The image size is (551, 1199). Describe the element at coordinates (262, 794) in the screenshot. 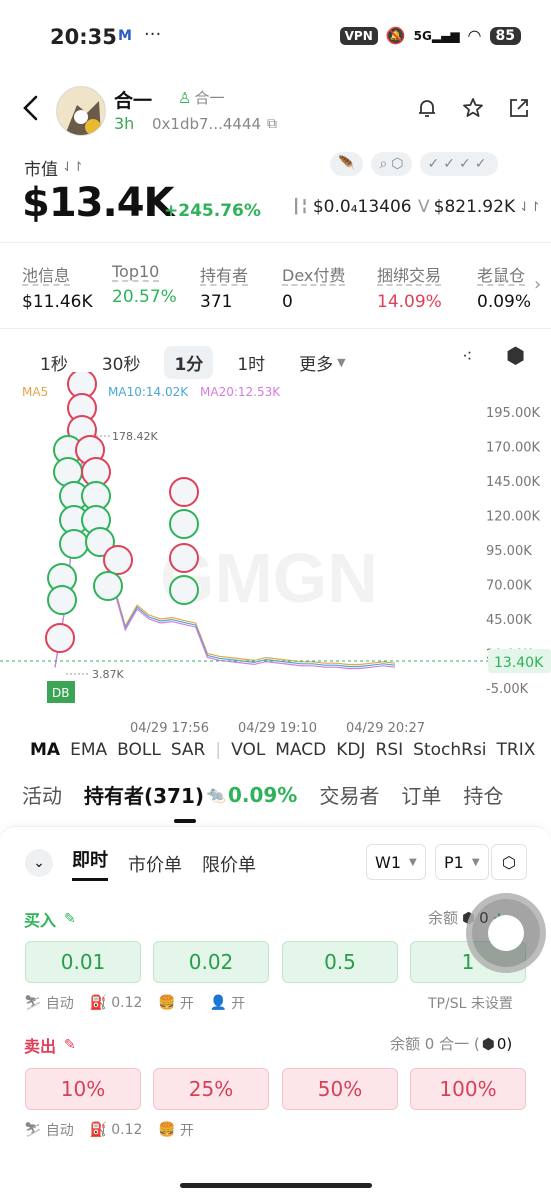

I see `tab-holders-pct: 0.09%` at that location.